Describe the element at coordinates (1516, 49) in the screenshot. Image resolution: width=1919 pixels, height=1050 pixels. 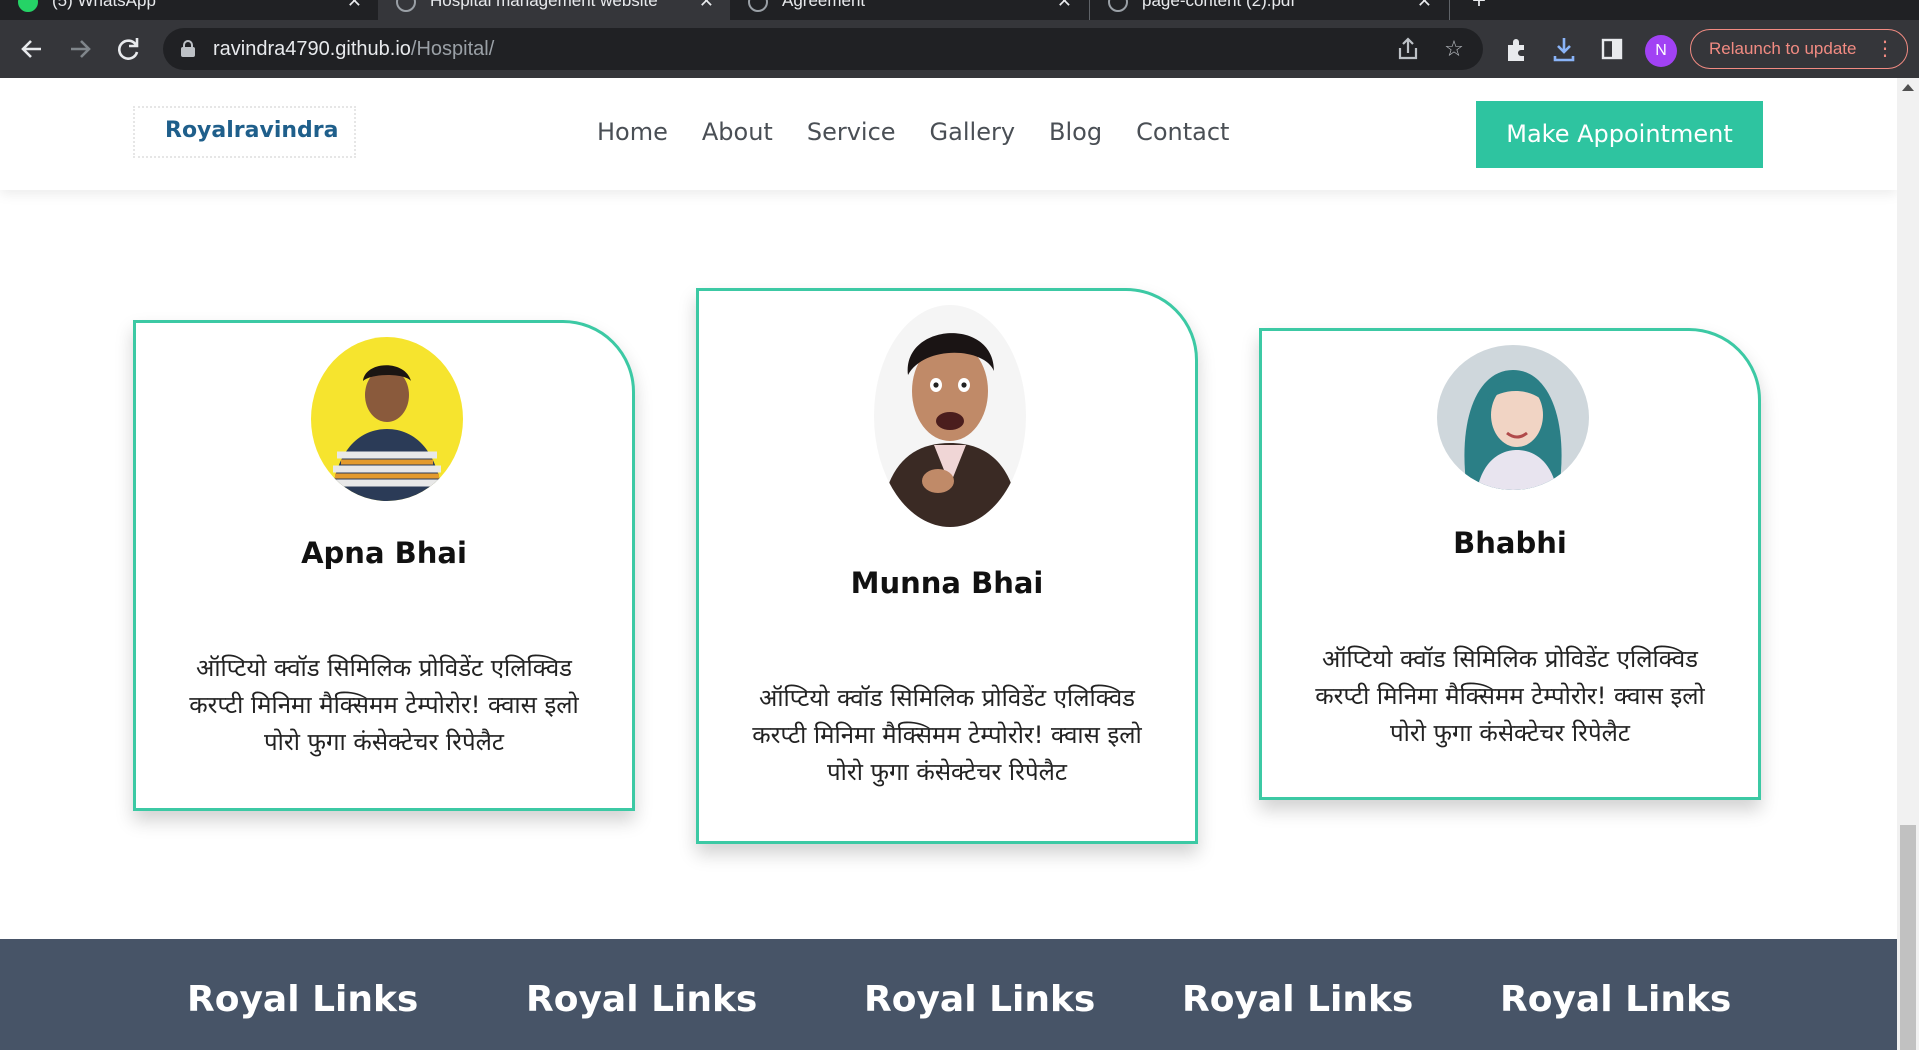
I see `extensions-icon` at that location.